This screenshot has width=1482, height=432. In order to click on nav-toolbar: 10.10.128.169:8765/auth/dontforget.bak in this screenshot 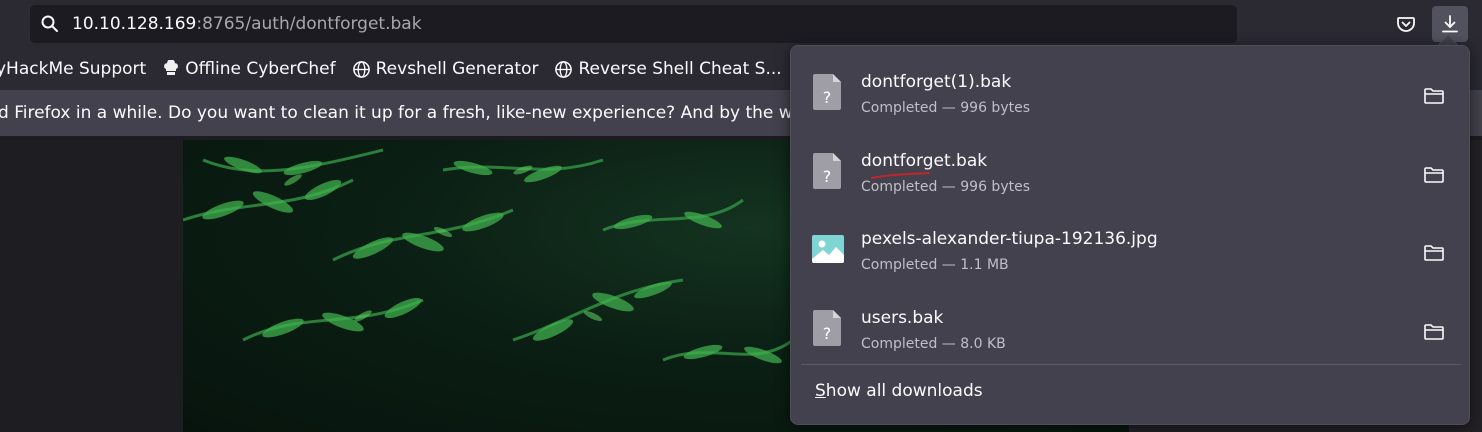, I will do `click(741, 24)`.